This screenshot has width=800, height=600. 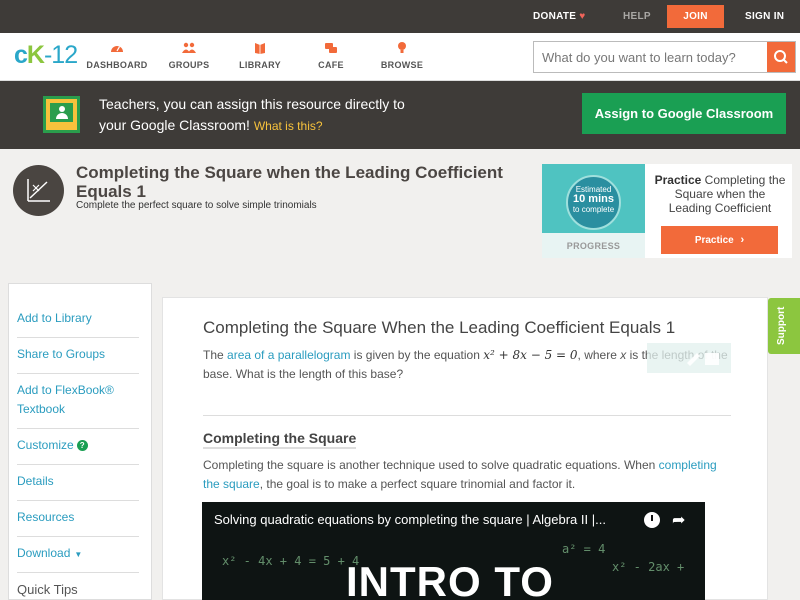 What do you see at coordinates (678, 520) in the screenshot?
I see `share-icon: ➦` at bounding box center [678, 520].